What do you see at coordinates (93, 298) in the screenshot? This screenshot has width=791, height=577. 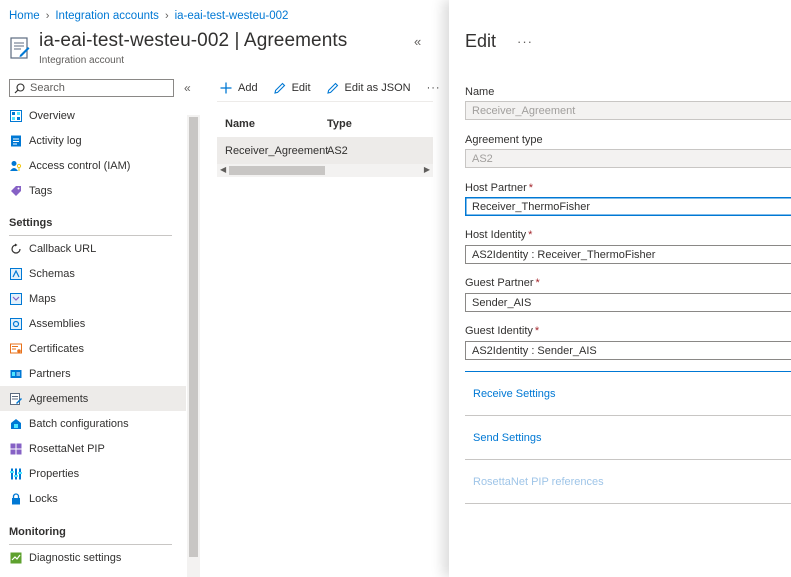 I see `sidebar-item-maps: Maps` at bounding box center [93, 298].